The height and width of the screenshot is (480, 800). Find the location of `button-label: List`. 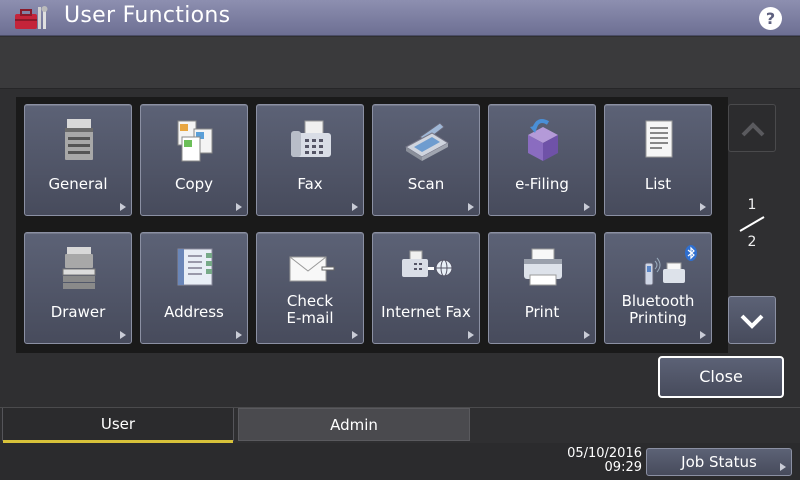

button-label: List is located at coordinates (658, 184).